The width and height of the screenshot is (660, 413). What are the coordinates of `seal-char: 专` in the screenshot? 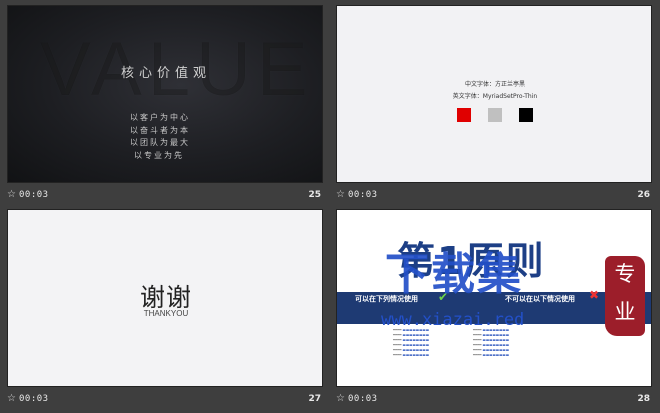 It's located at (625, 274).